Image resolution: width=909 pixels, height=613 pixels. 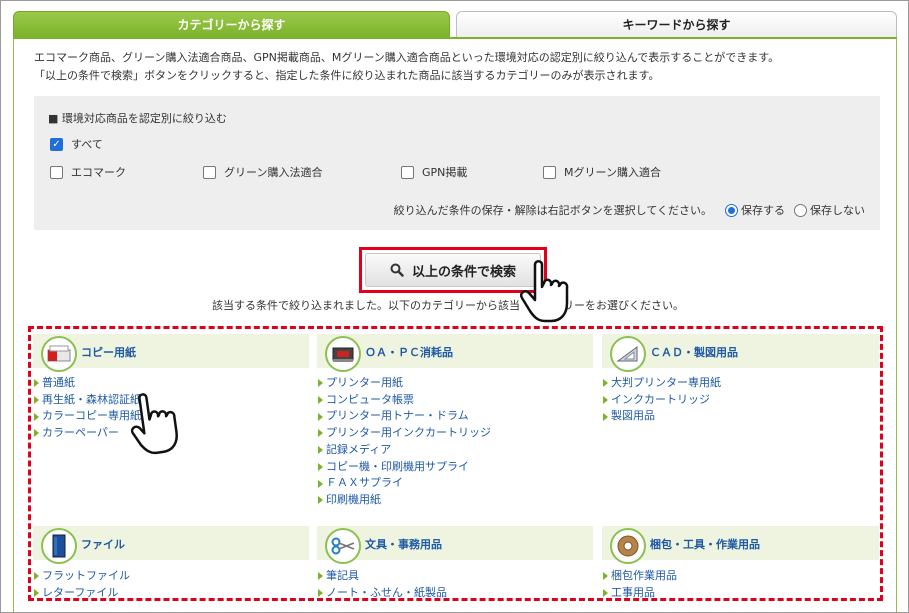 I want to click on category-link: コンピュータ帳票, so click(x=404, y=400).